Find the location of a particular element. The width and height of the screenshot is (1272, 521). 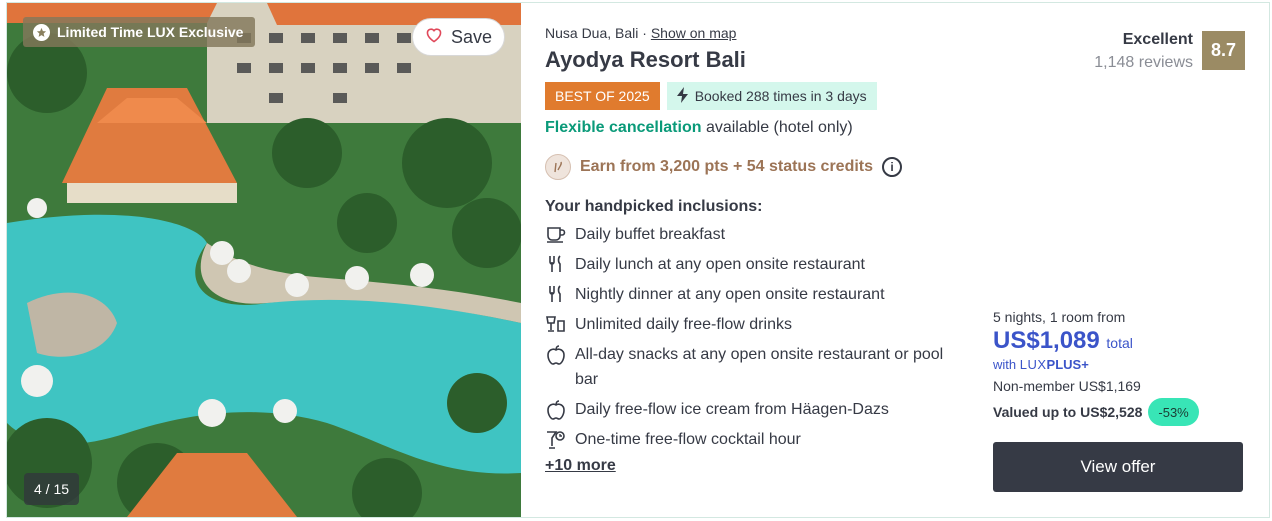

rating-score: 8.7 is located at coordinates (1223, 50).